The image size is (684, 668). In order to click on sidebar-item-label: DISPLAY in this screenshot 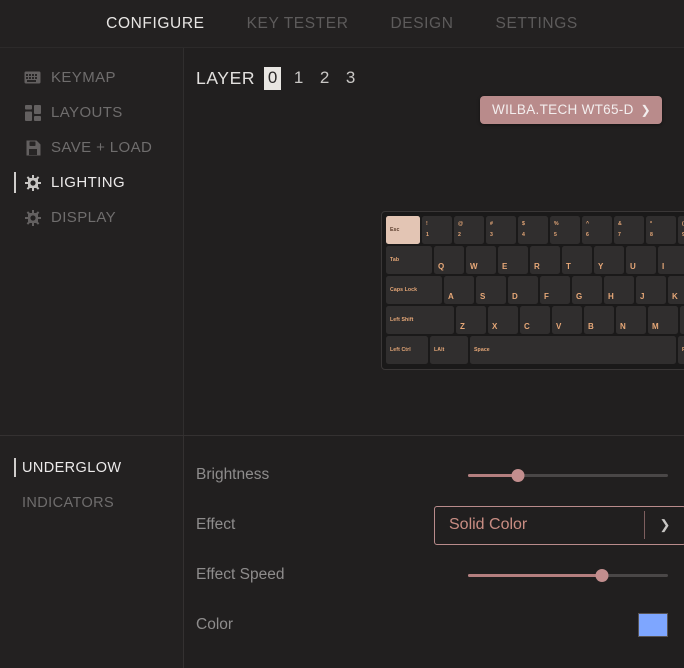, I will do `click(84, 217)`.